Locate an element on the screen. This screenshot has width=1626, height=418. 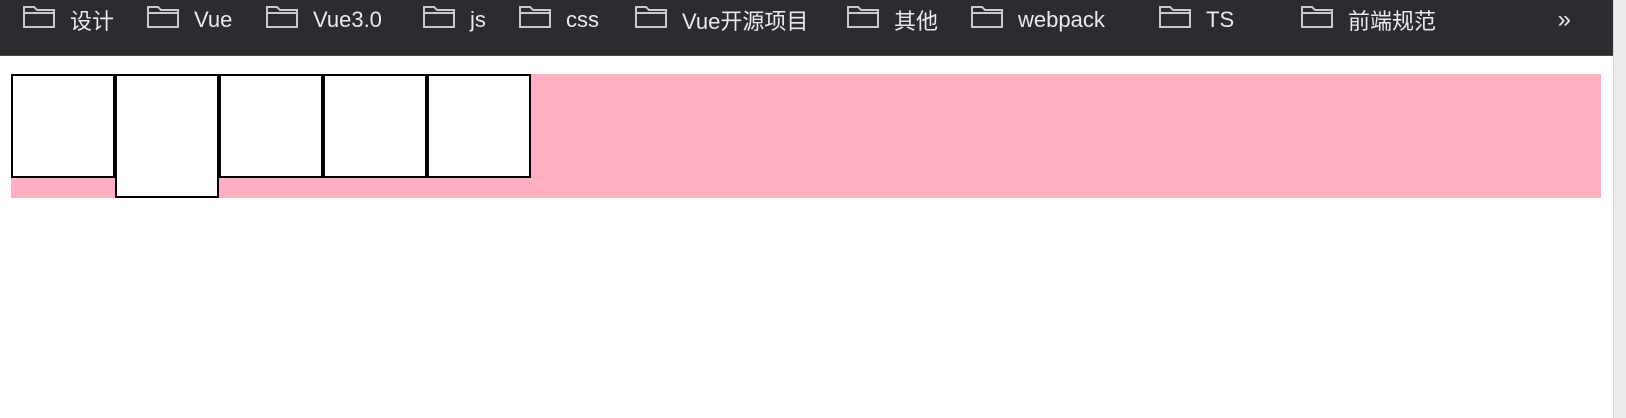
bookmark-folder-other: 其他 is located at coordinates (892, 20).